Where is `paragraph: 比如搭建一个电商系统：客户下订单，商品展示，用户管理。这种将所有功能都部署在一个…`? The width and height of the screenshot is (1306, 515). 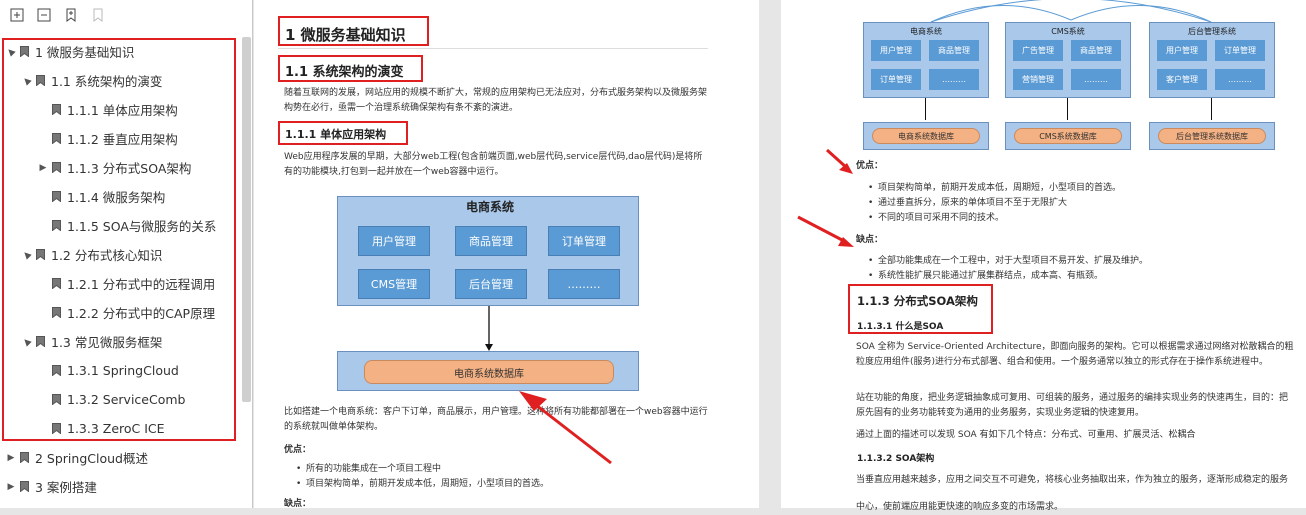
paragraph: 比如搭建一个电商系统：客户下订单，商品展示，用户管理。这种将所有功能都部署在一个… is located at coordinates (496, 419).